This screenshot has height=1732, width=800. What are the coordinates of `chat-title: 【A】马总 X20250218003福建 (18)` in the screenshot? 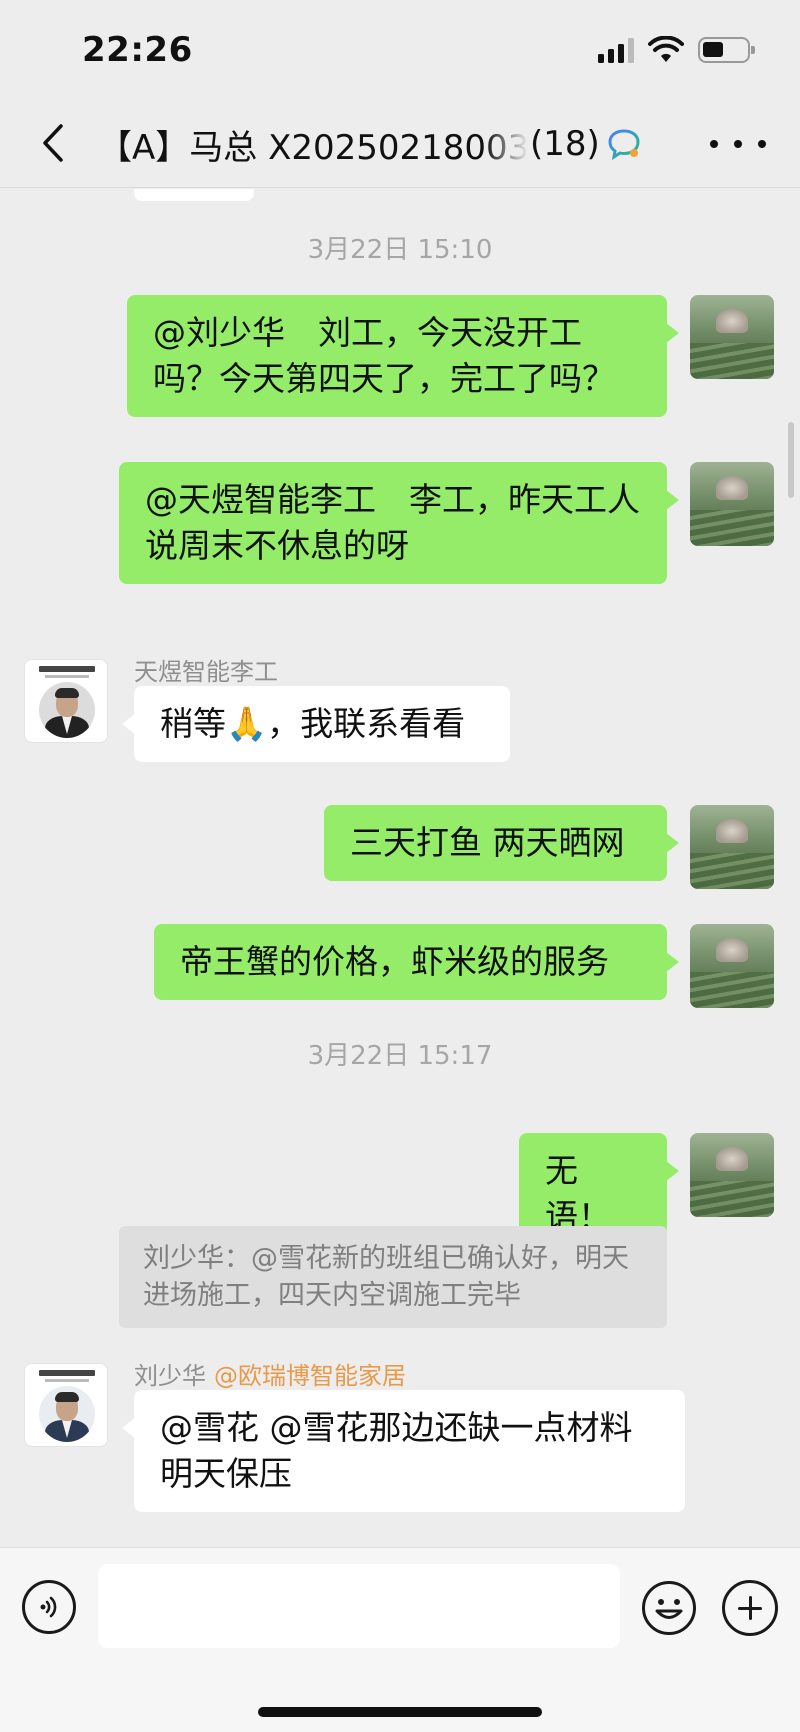 It's located at (388, 144).